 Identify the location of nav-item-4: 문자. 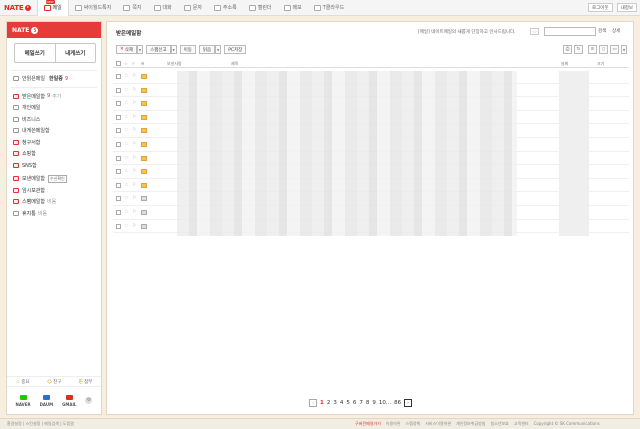
(193, 8).